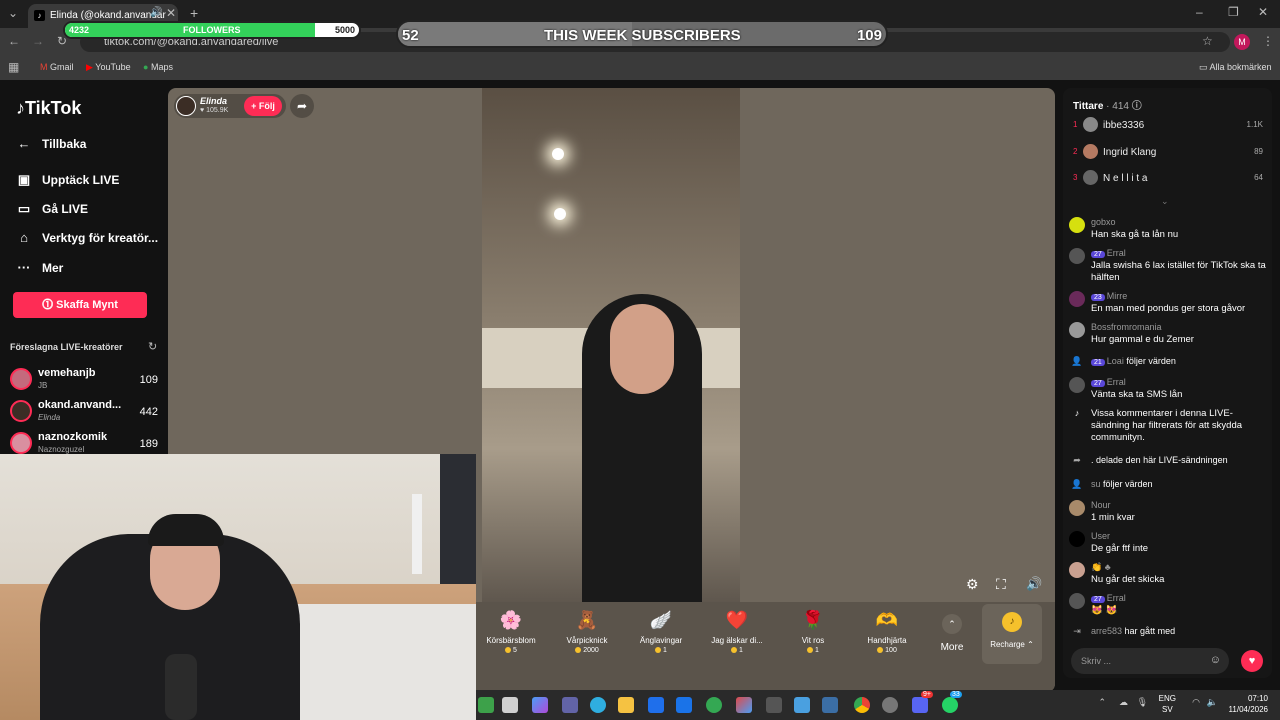 This screenshot has height=720, width=1280. I want to click on subscribers-goal: 109, so click(869, 35).